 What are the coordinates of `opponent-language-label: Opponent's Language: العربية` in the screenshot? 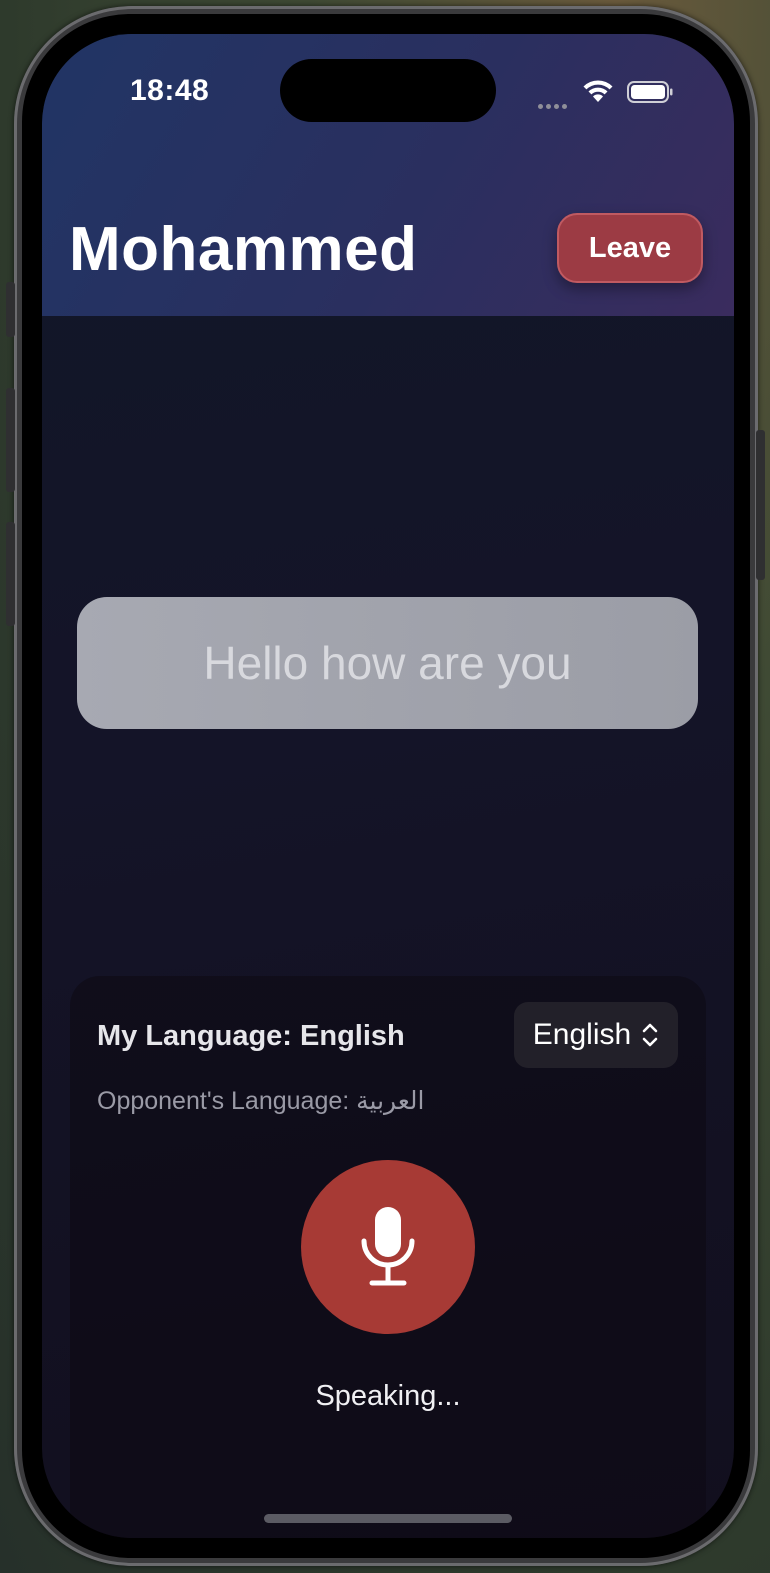 It's located at (261, 1101).